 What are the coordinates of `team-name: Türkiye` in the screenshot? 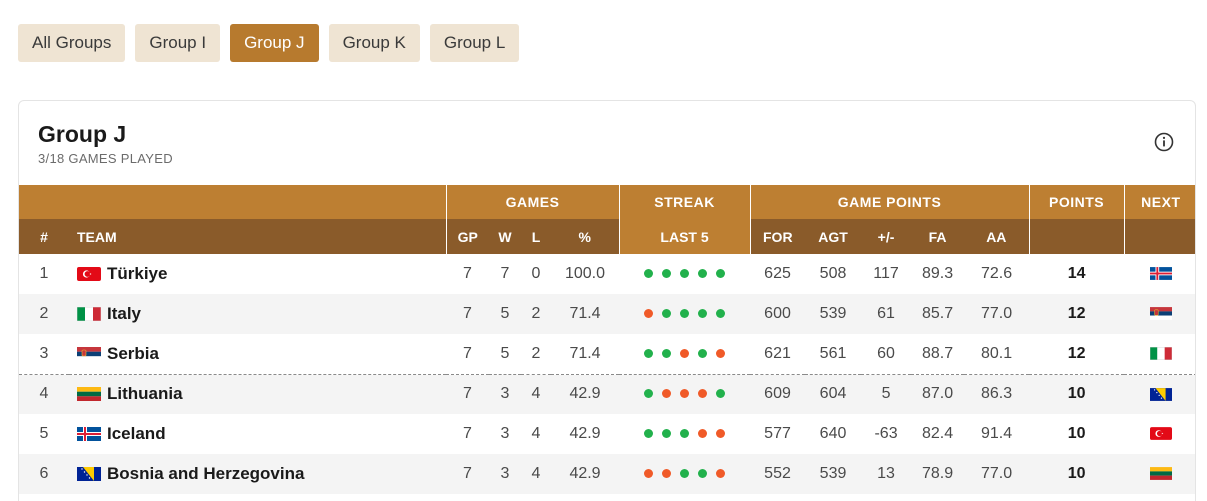 It's located at (137, 273).